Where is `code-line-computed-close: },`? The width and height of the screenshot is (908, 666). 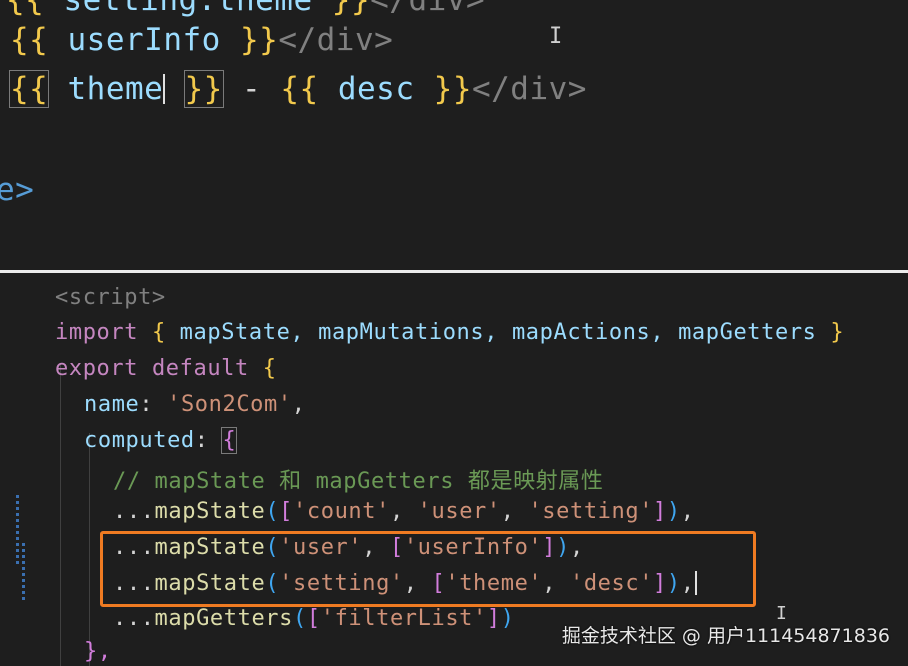 code-line-computed-close: }, is located at coordinates (98, 651).